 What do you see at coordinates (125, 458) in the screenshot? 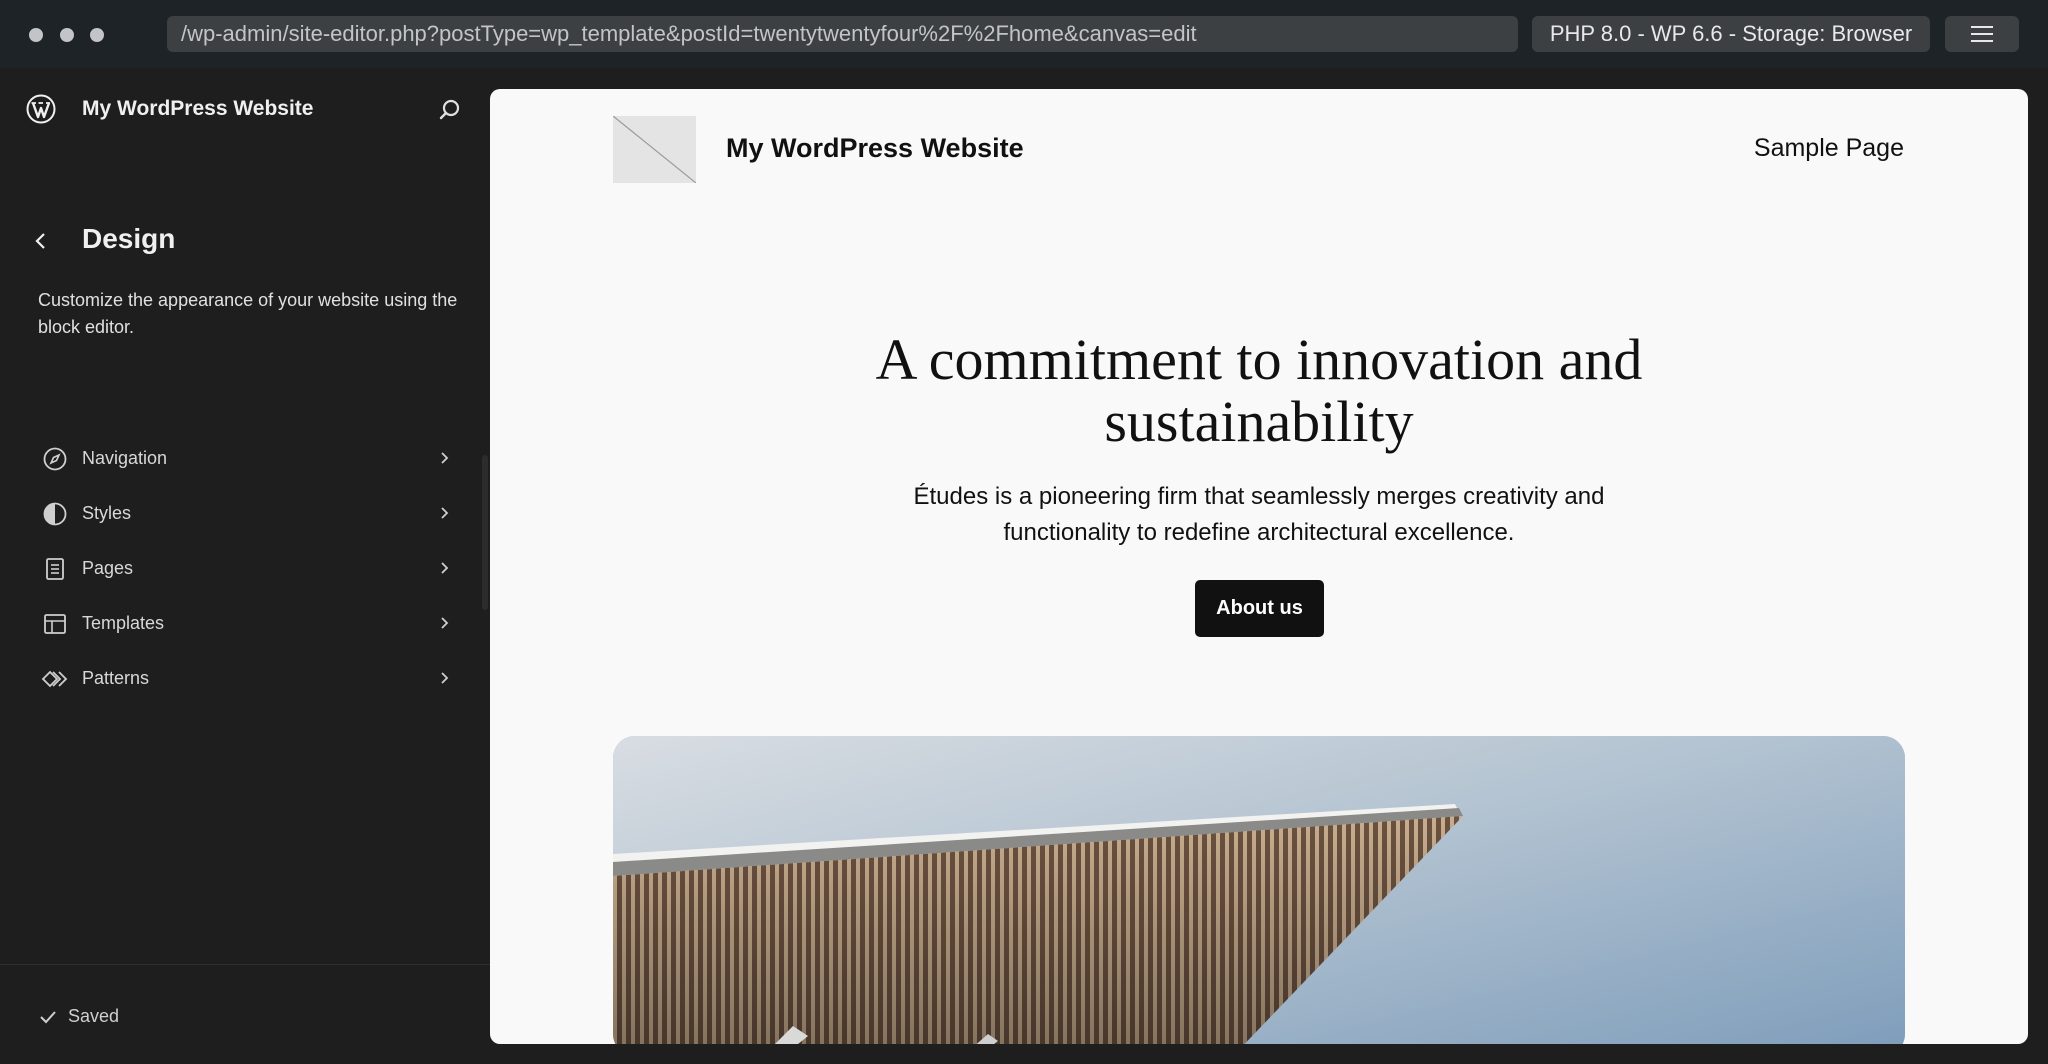
I see `sidebar-item-label: Navigation` at bounding box center [125, 458].